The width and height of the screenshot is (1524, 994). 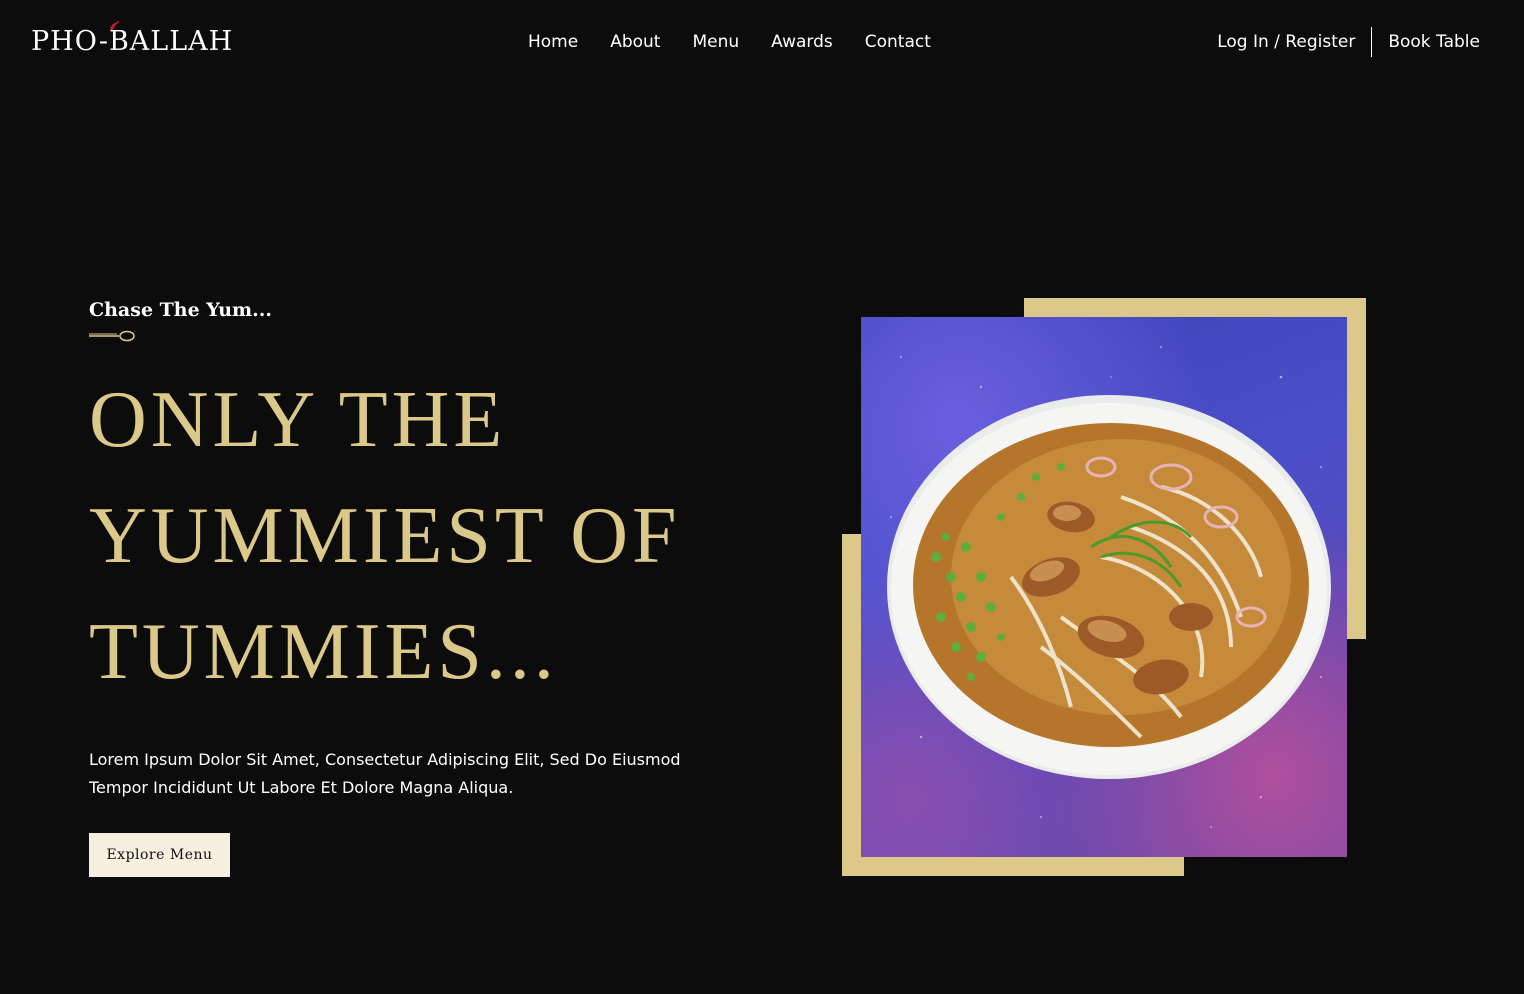 I want to click on header-actions: Log In / Register Book Table, so click(x=1348, y=42).